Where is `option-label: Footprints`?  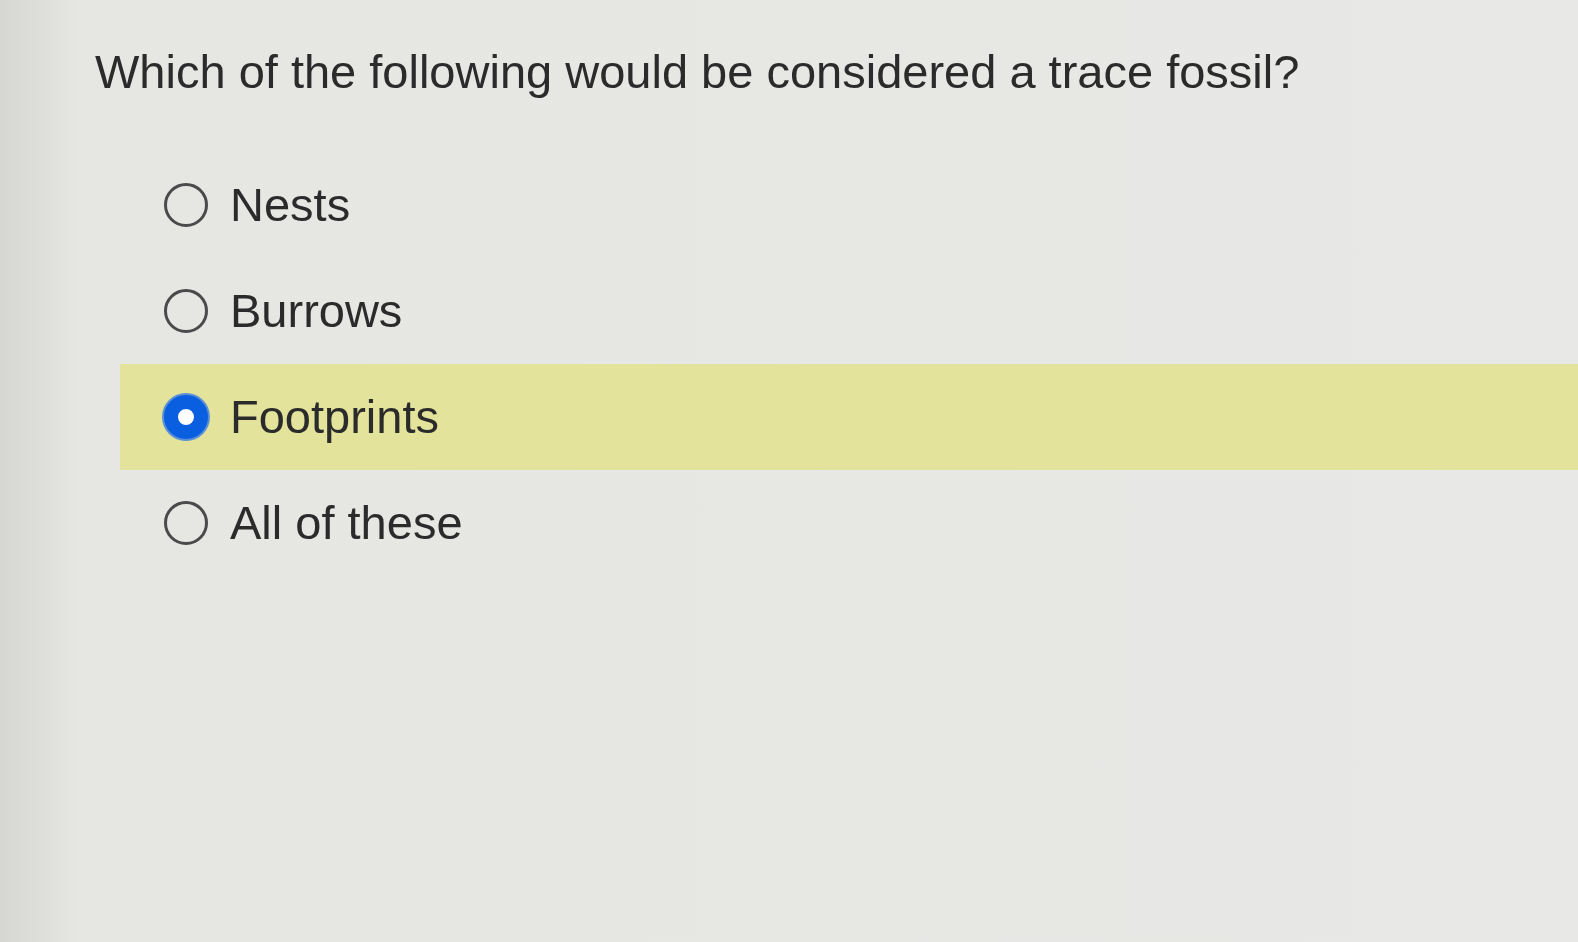 option-label: Footprints is located at coordinates (334, 417).